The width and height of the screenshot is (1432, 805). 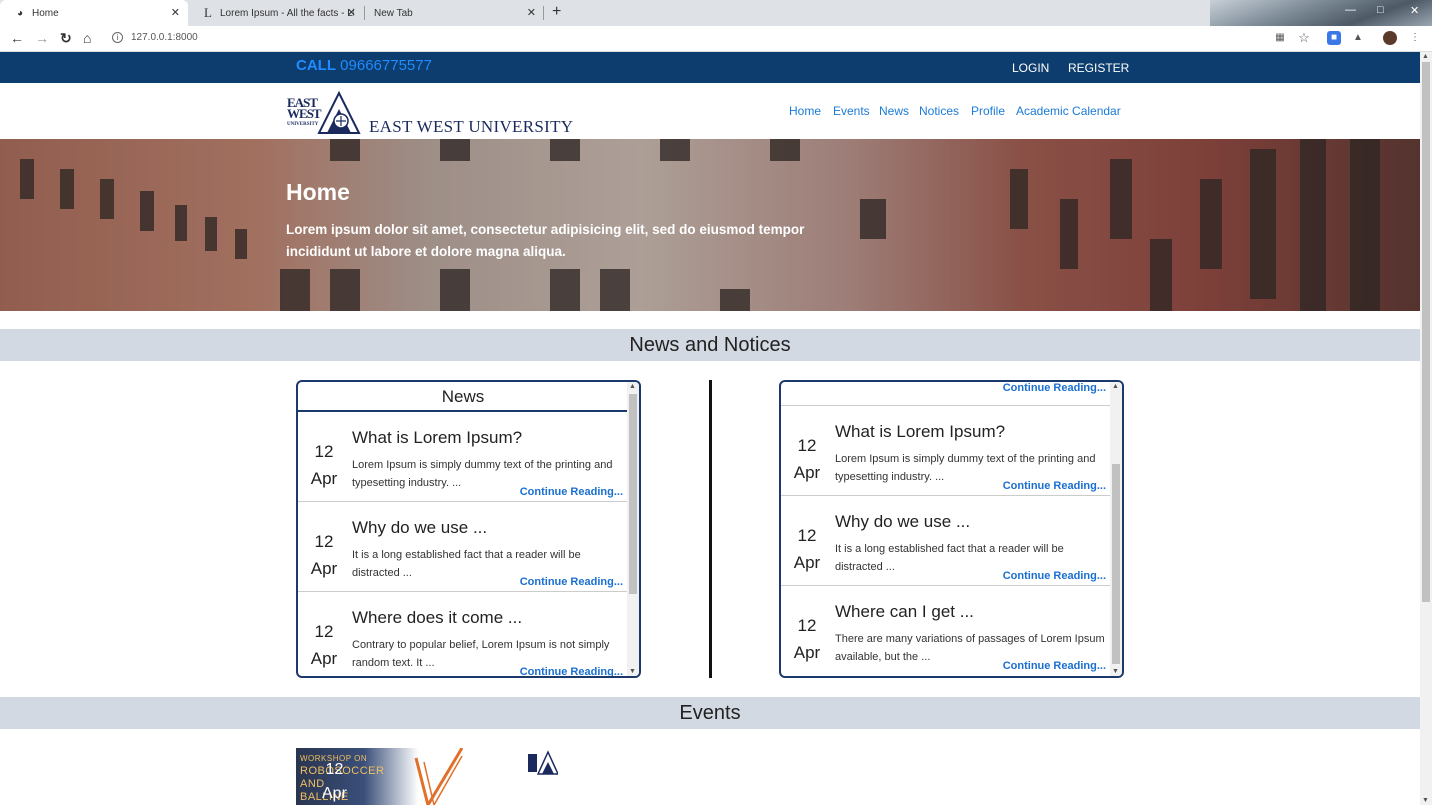 I want to click on phone-number: 09666775577, so click(x=386, y=65).